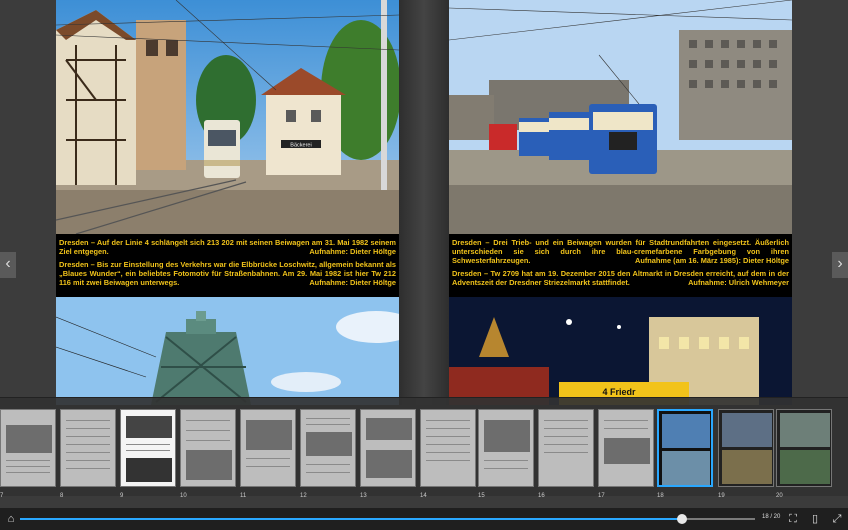 The height and width of the screenshot is (530, 848). What do you see at coordinates (601, 496) in the screenshot?
I see `thumbnail-number: 17` at bounding box center [601, 496].